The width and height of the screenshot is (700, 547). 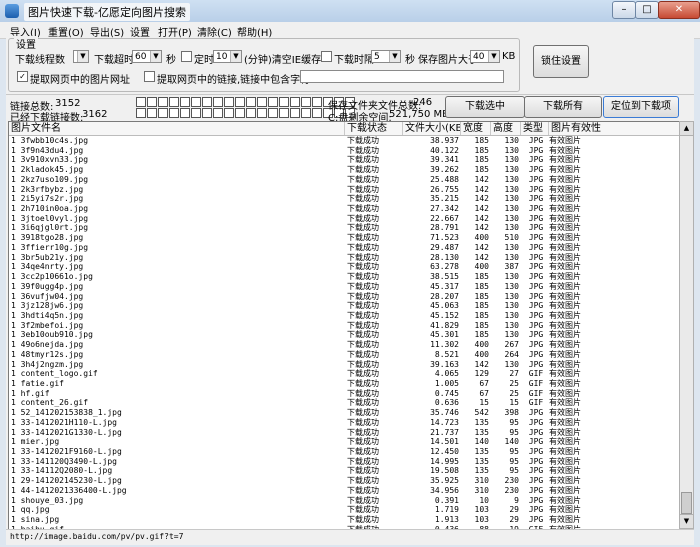 What do you see at coordinates (444, 461) in the screenshot?
I see `cell-size: 14.995` at bounding box center [444, 461].